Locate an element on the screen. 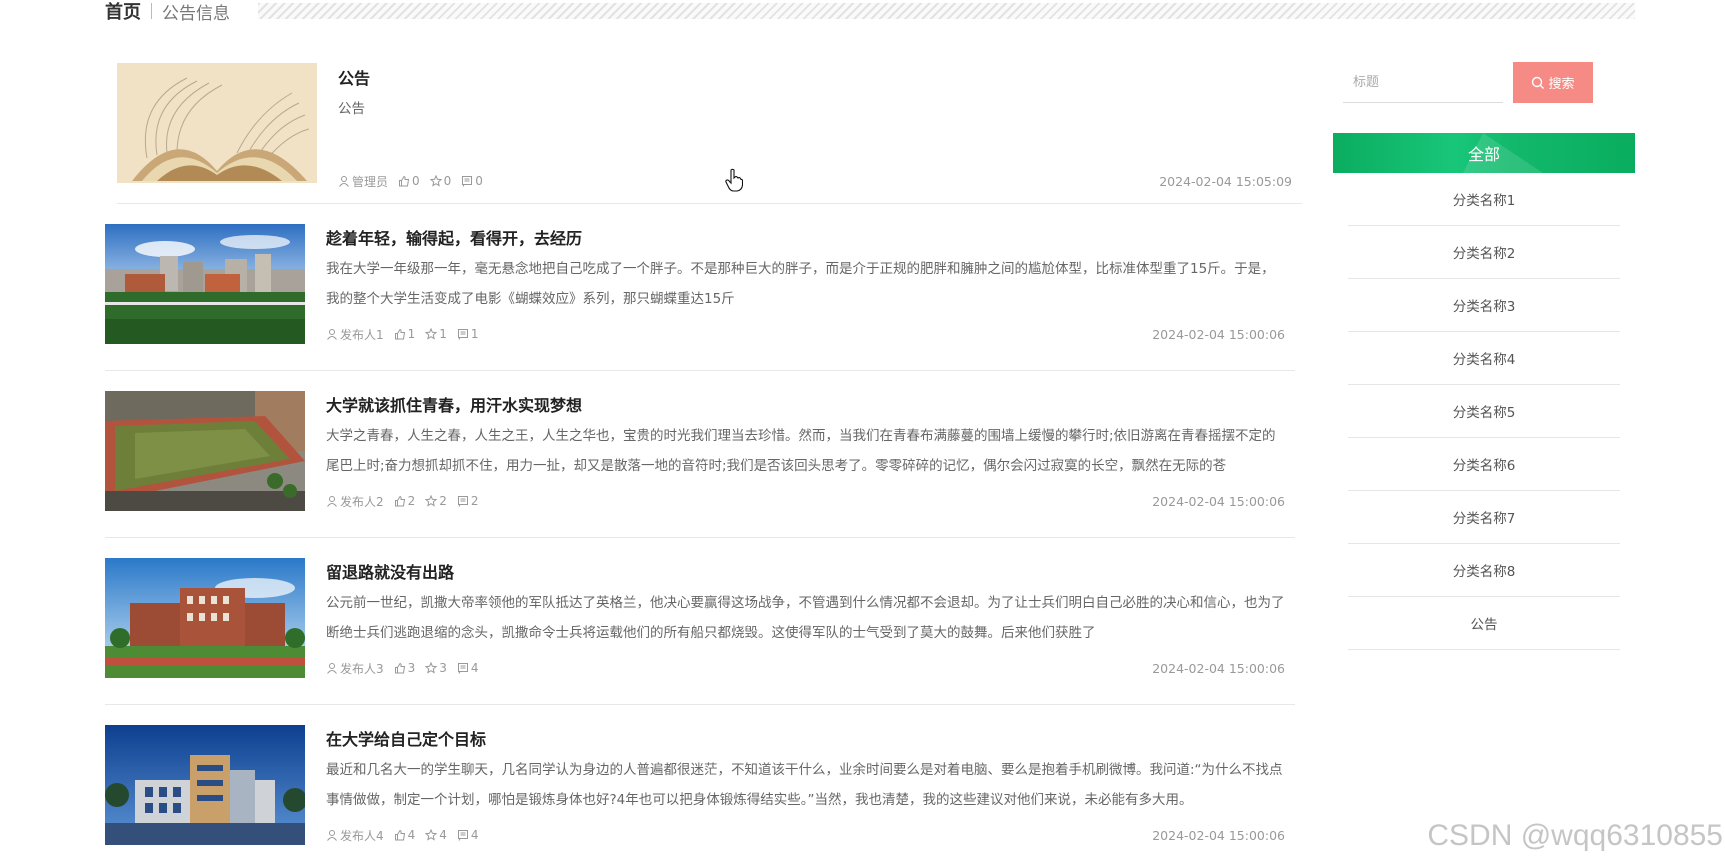  breadcrumb-current: 公告信息 is located at coordinates (196, 13).